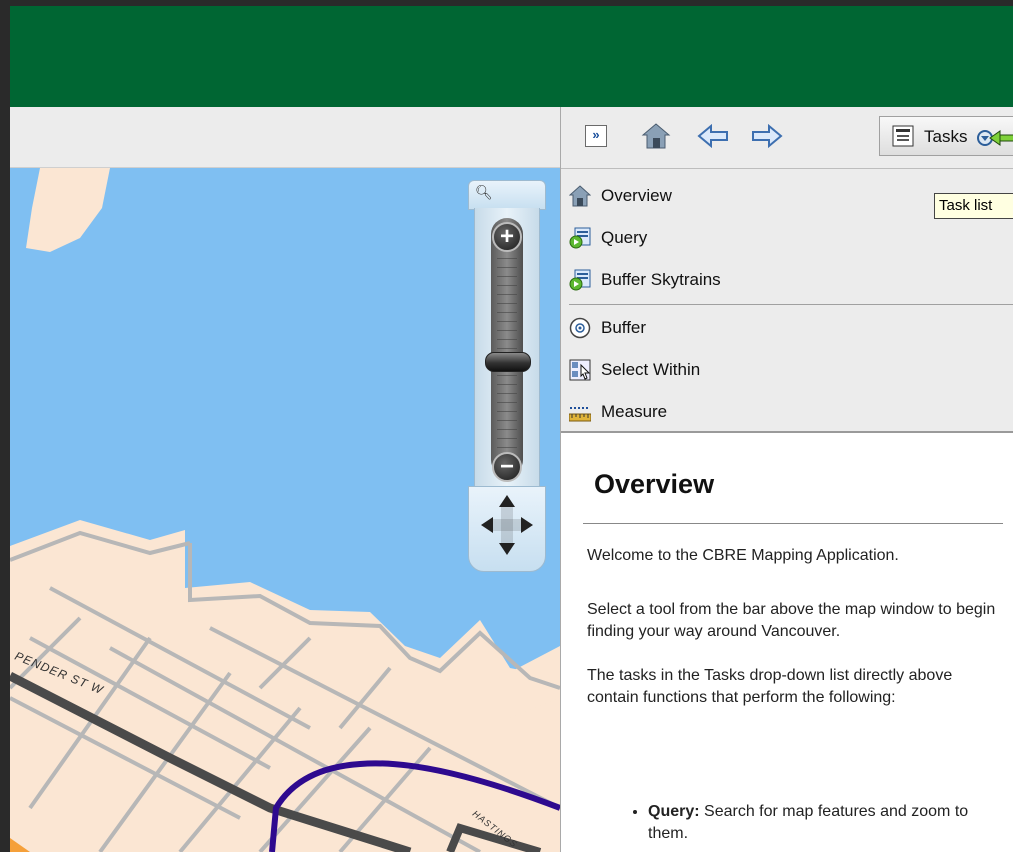 The image size is (1013, 852). What do you see at coordinates (484, 192) in the screenshot?
I see `search-icon: 🔍︎` at bounding box center [484, 192].